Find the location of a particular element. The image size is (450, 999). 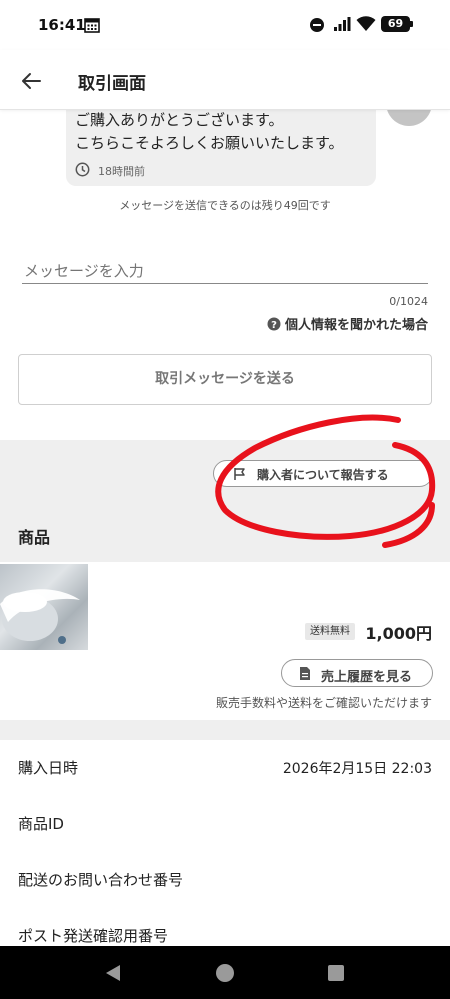

product-price: 1,000円 is located at coordinates (398, 633).